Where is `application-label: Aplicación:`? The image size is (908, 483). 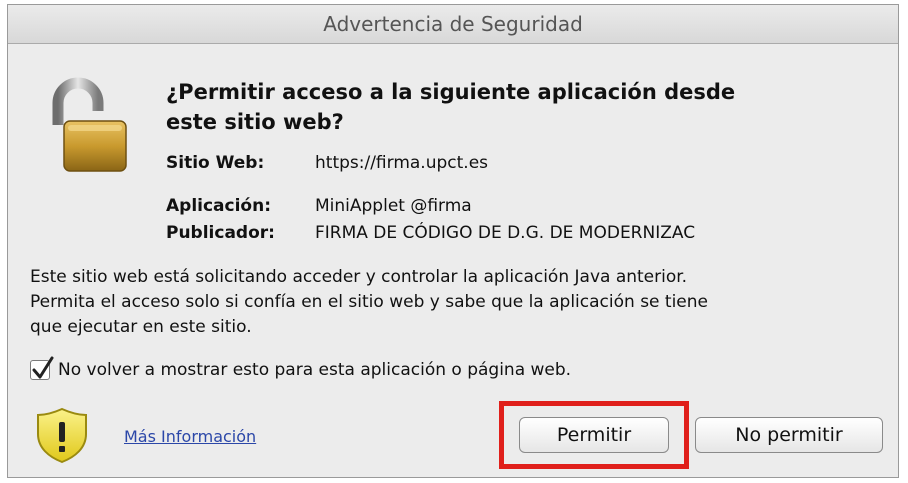
application-label: Aplicación: is located at coordinates (219, 206).